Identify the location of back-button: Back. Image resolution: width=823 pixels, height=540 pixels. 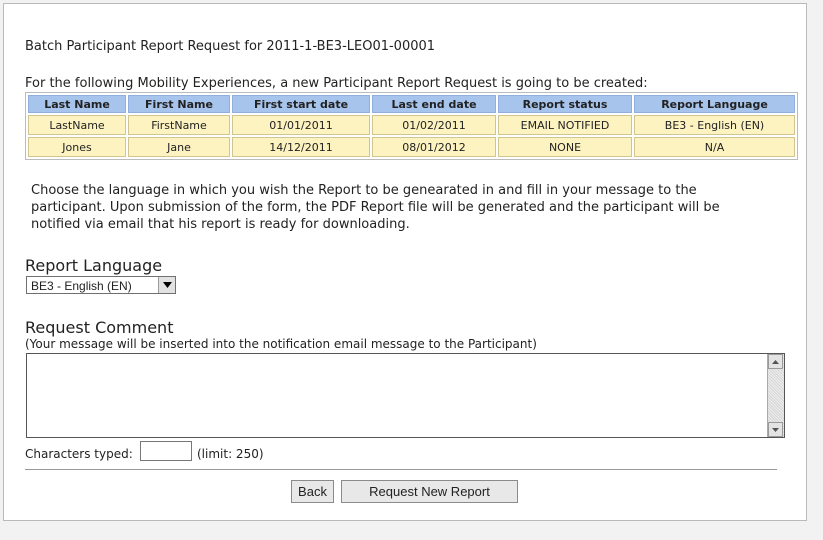
(312, 491).